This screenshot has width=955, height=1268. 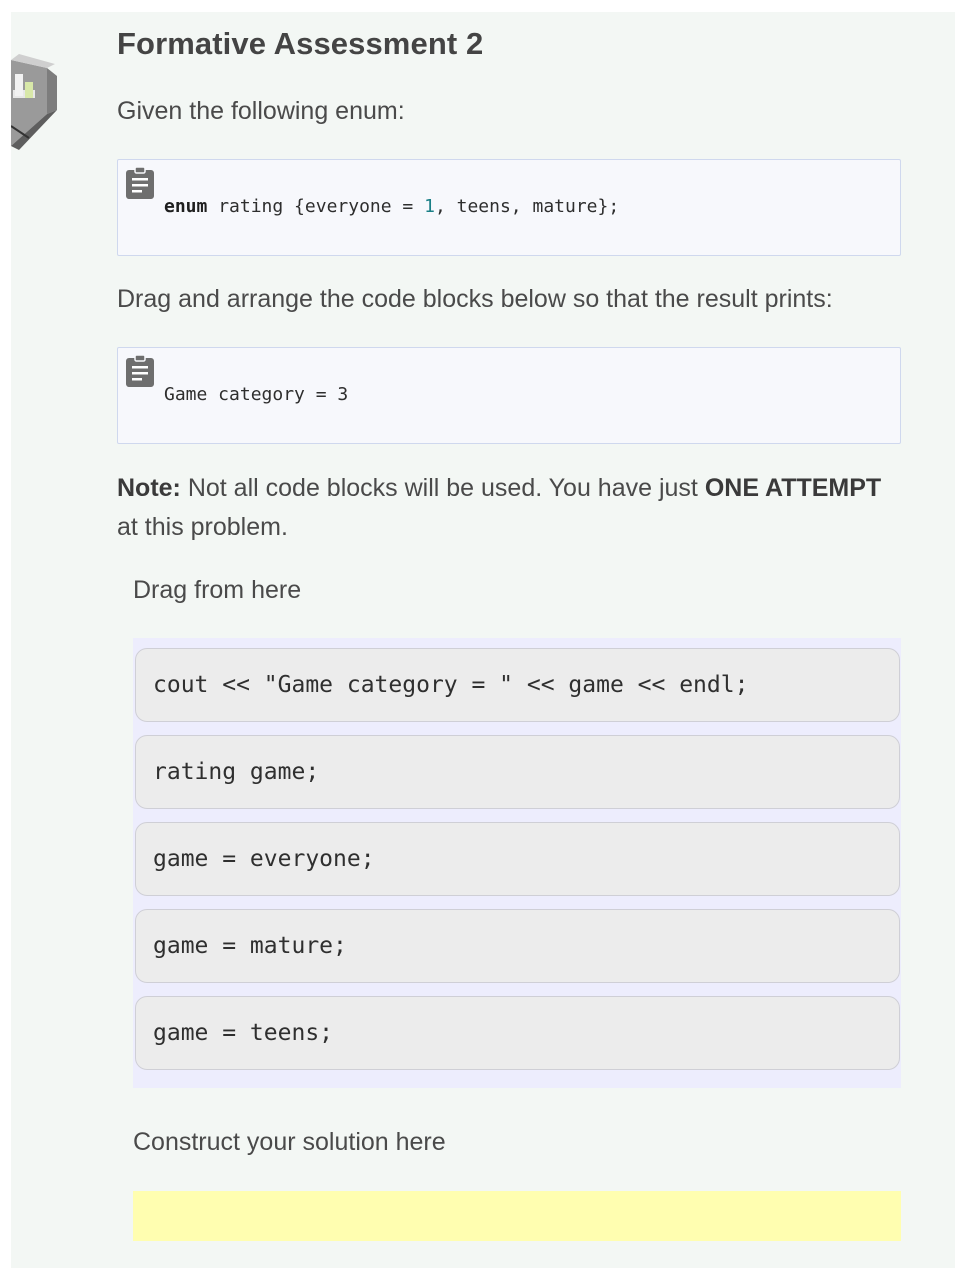 What do you see at coordinates (517, 1216) in the screenshot?
I see `solution-drop-area` at bounding box center [517, 1216].